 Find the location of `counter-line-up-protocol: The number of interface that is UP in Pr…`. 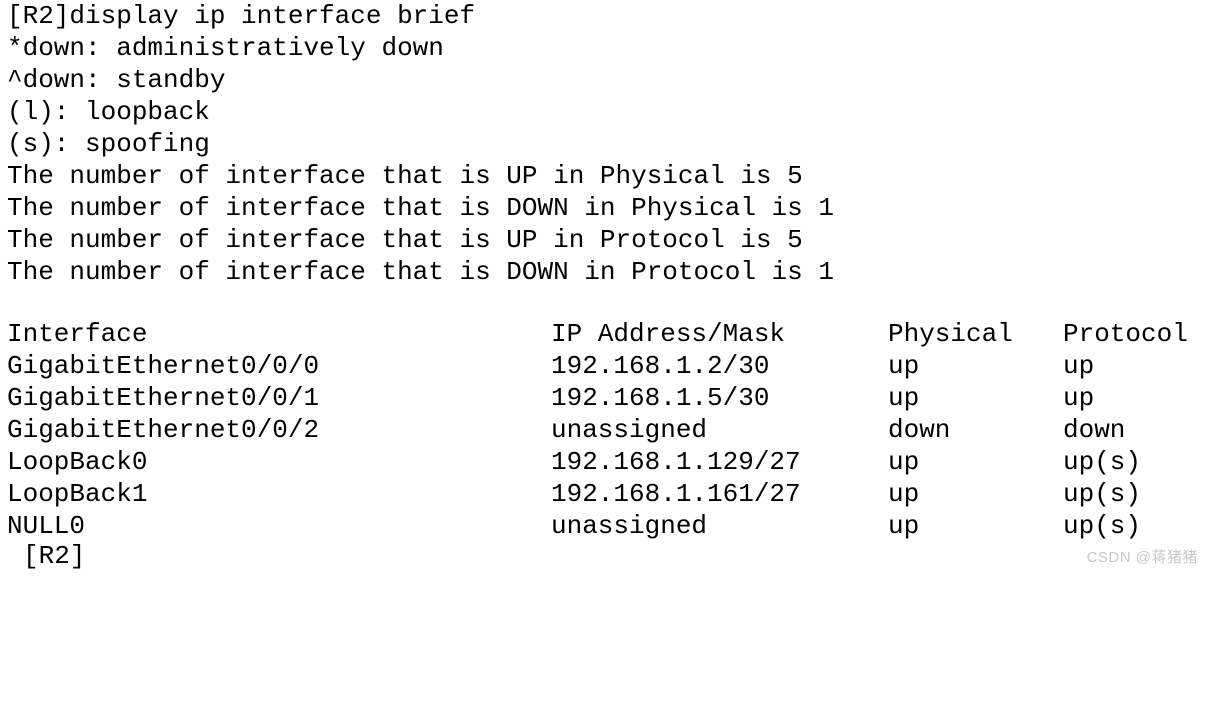

counter-line-up-protocol: The number of interface that is UP in Pr… is located at coordinates (604, 240).